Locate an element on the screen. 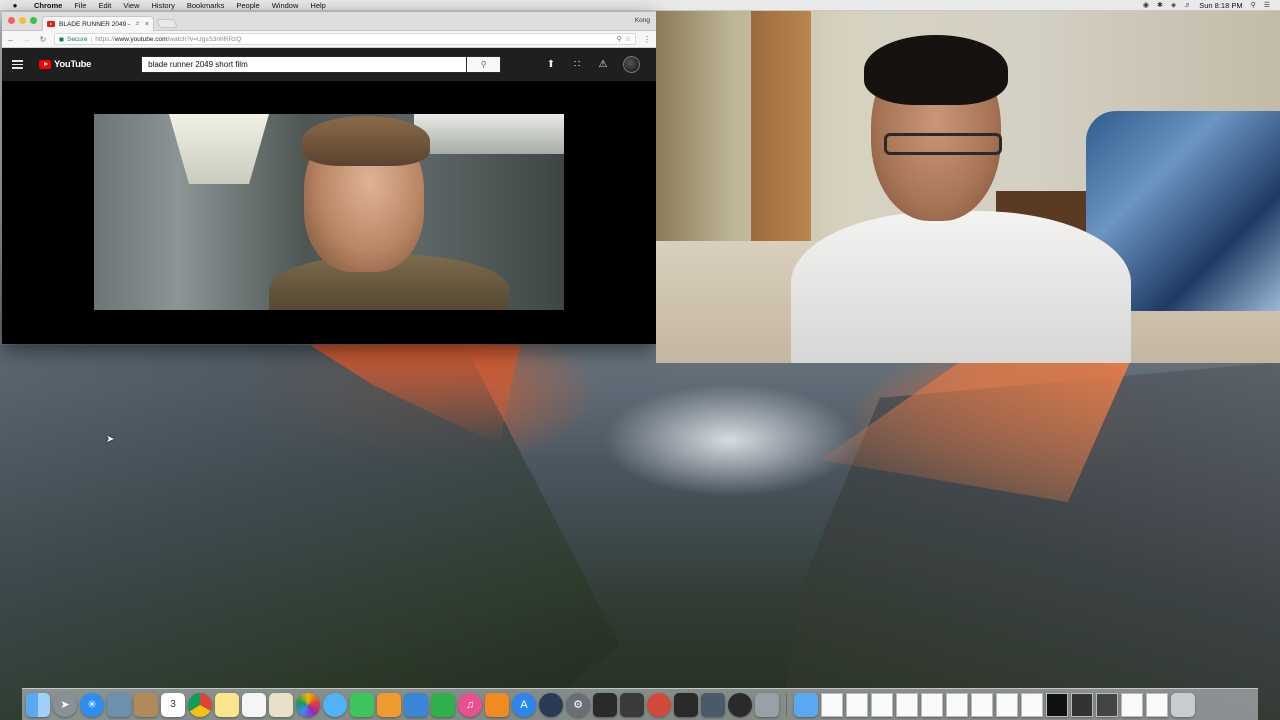  menu-bookmarks: Bookmarks is located at coordinates (206, 5).